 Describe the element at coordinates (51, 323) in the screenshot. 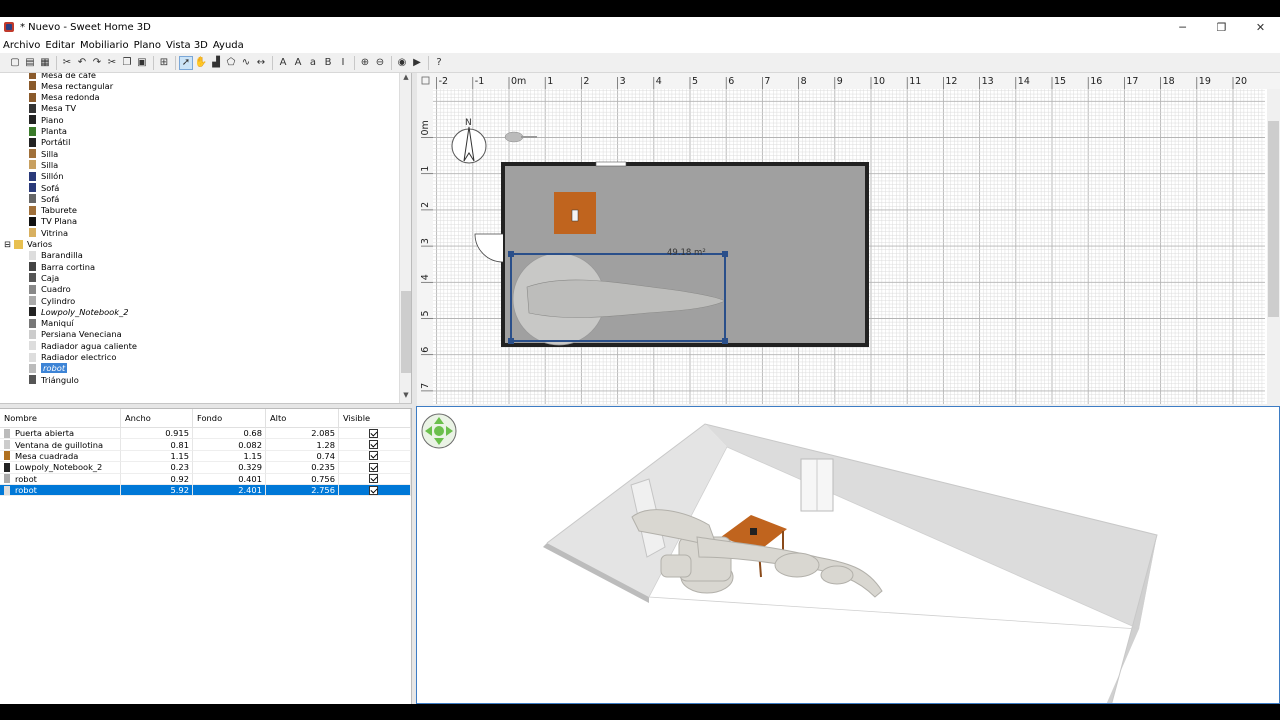

I see `catalog-item: Maniquí` at that location.